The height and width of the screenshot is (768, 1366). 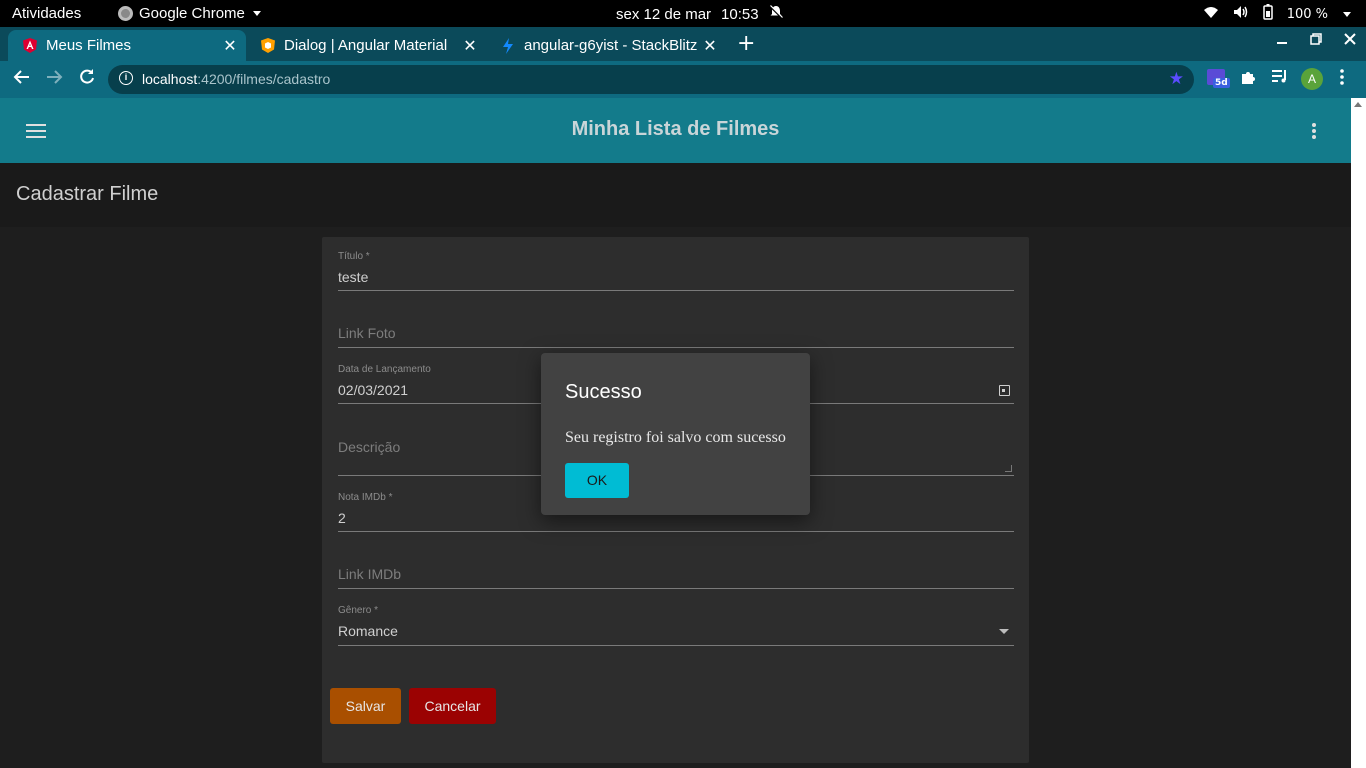 I want to click on activities-button: Atividades, so click(x=46, y=13).